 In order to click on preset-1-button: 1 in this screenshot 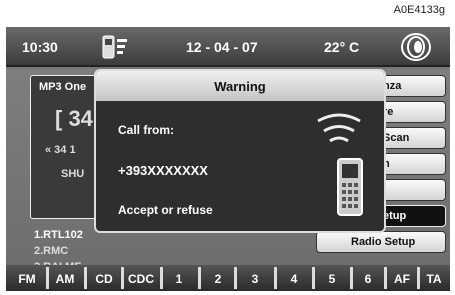, I will do `click(179, 279)`.